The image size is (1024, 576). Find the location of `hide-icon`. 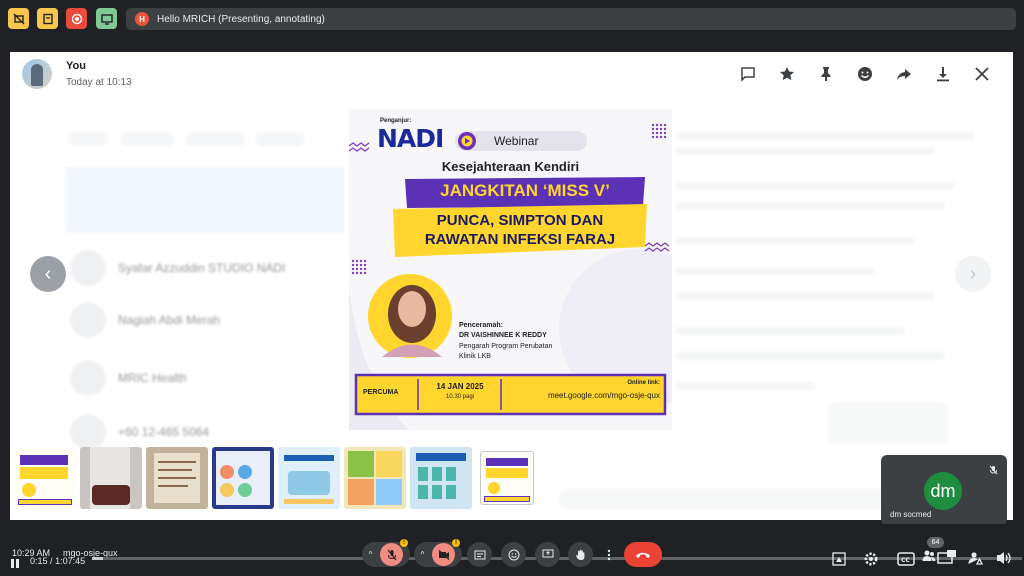

hide-icon is located at coordinates (18, 18).